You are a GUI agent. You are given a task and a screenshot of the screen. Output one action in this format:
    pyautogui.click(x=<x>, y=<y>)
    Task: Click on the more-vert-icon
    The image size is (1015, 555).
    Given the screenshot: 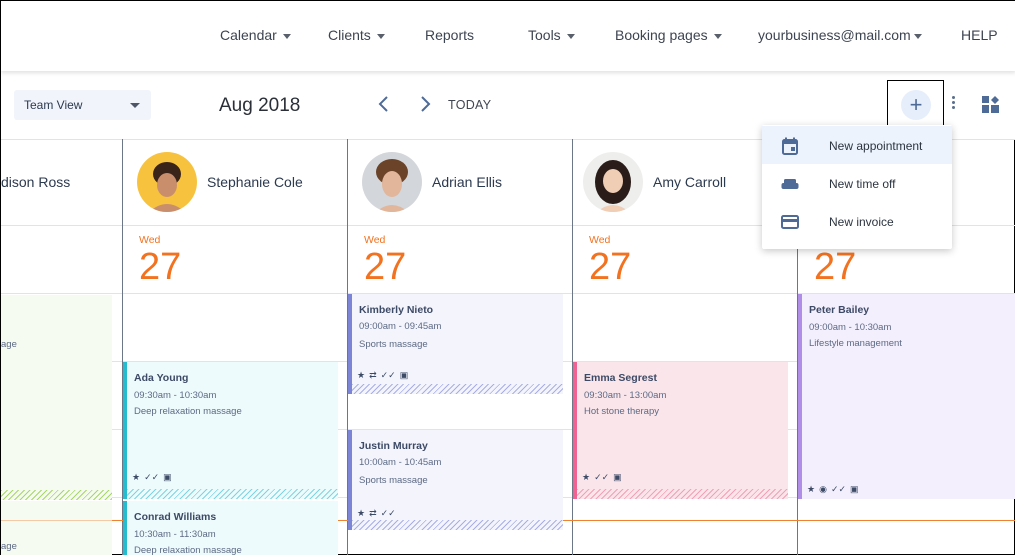 What is the action you would take?
    pyautogui.click(x=953, y=104)
    